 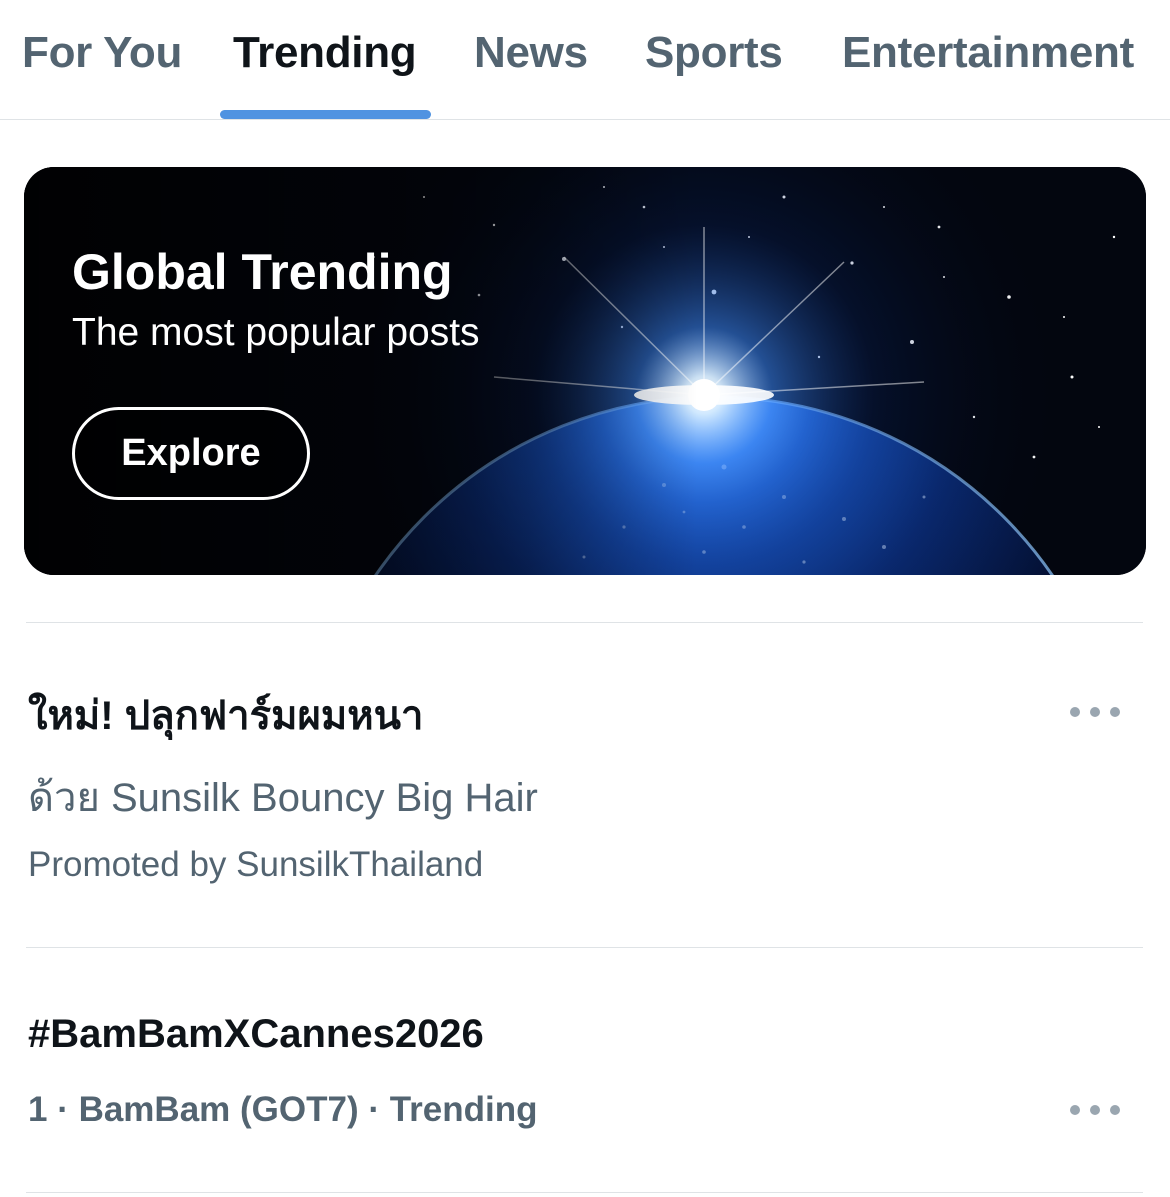 What do you see at coordinates (256, 864) in the screenshot?
I see `promoted-label: Promoted by SunsilkThailand` at bounding box center [256, 864].